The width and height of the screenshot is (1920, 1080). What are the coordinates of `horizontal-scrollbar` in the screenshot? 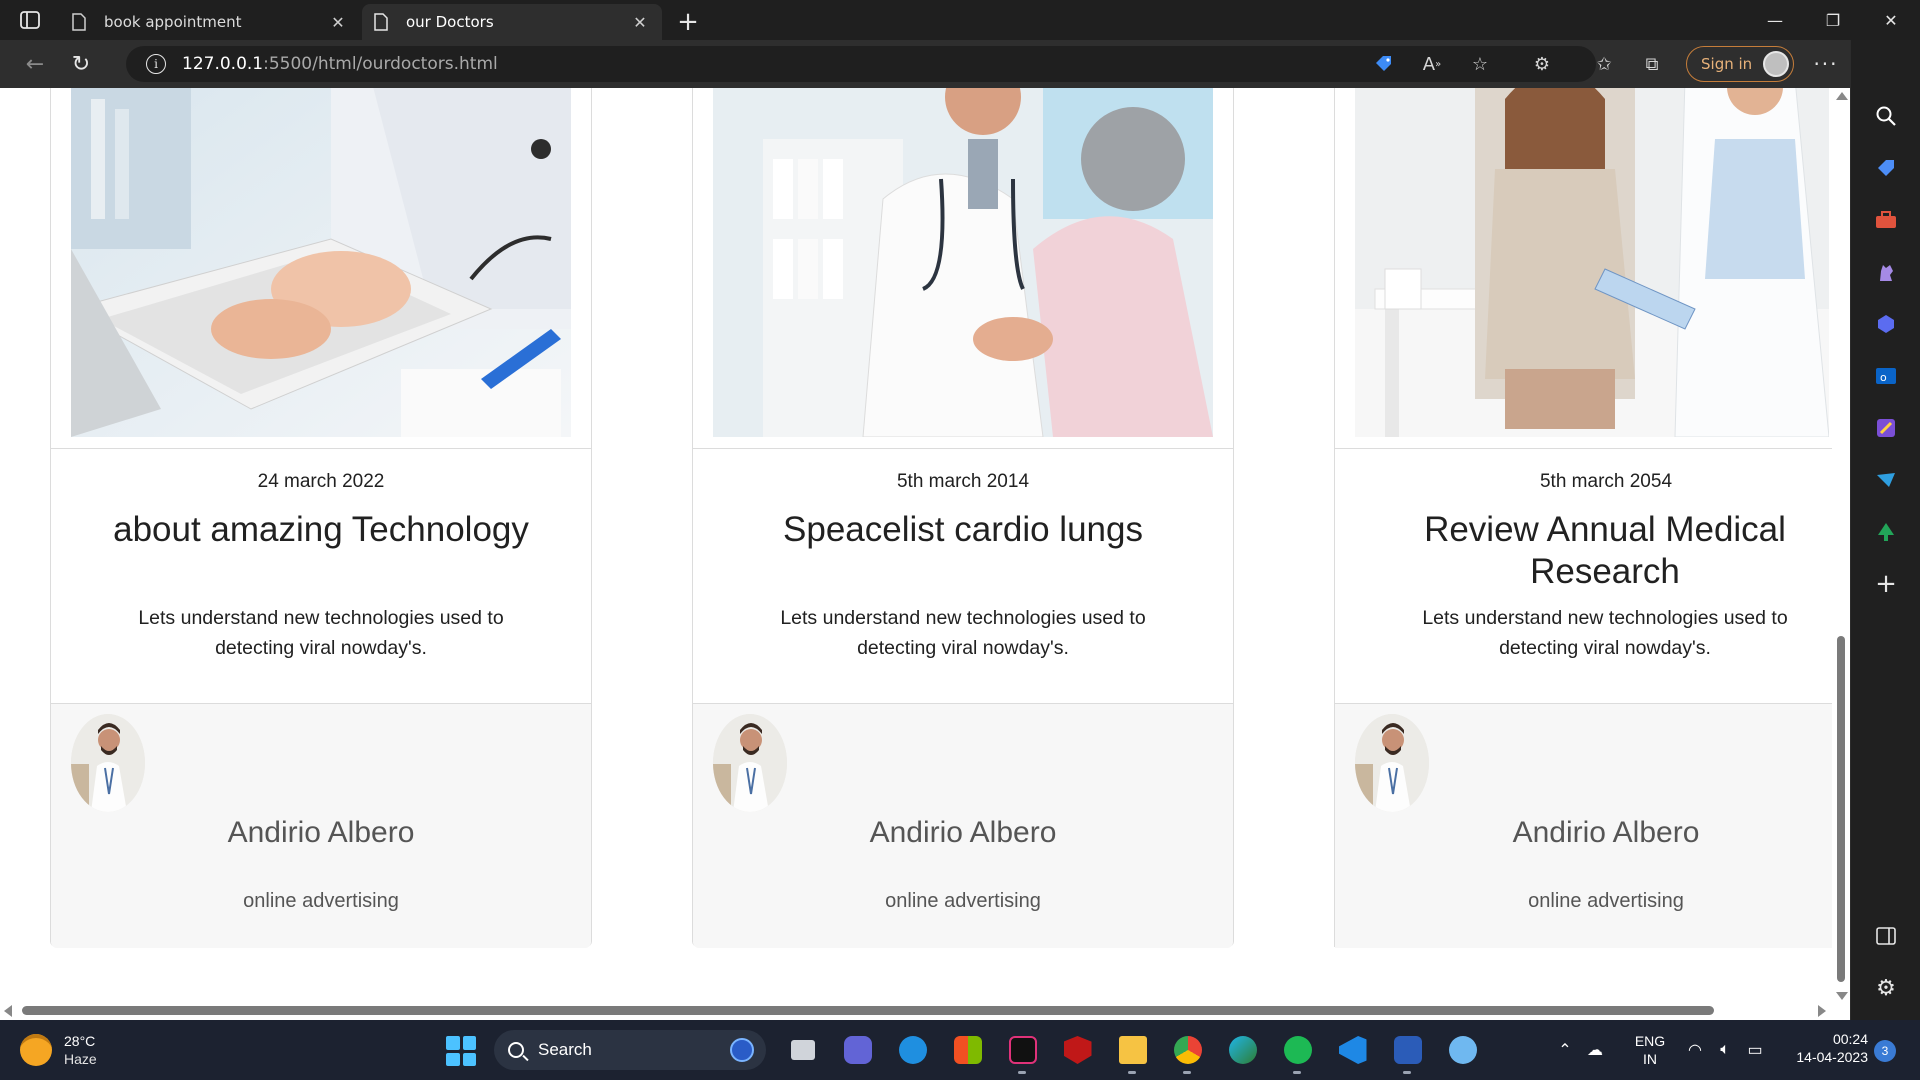 It's located at (916, 1010).